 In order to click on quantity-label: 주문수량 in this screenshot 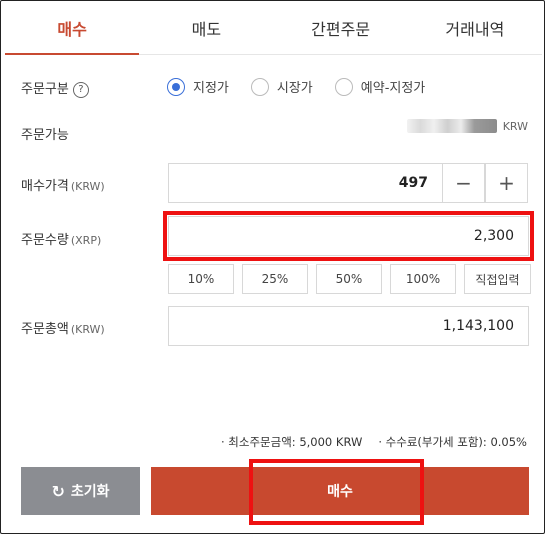, I will do `click(45, 240)`.